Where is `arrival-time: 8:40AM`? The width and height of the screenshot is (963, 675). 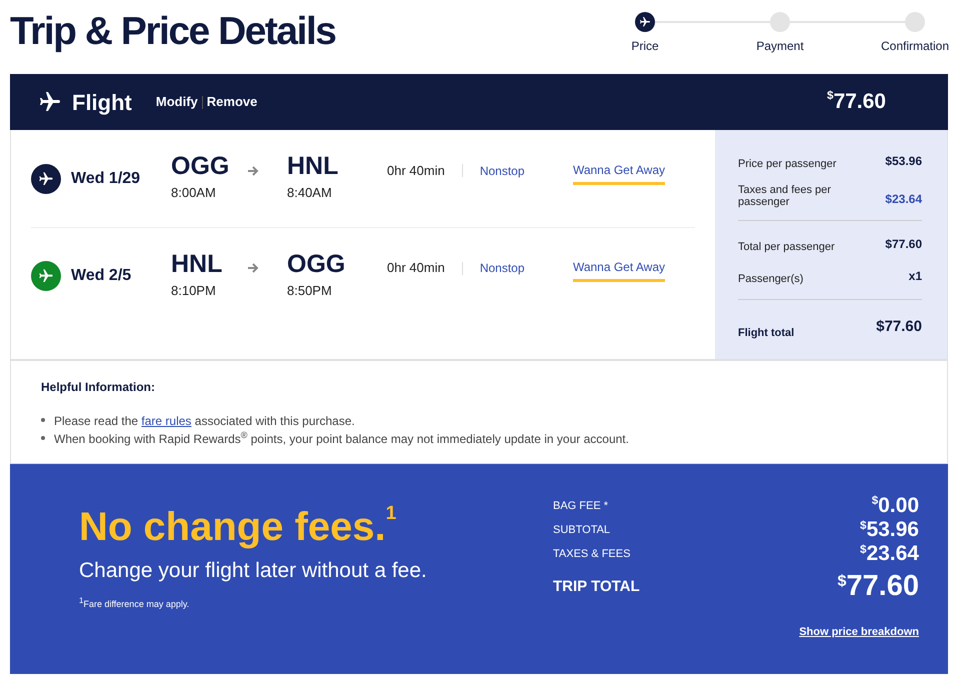
arrival-time: 8:40AM is located at coordinates (310, 193).